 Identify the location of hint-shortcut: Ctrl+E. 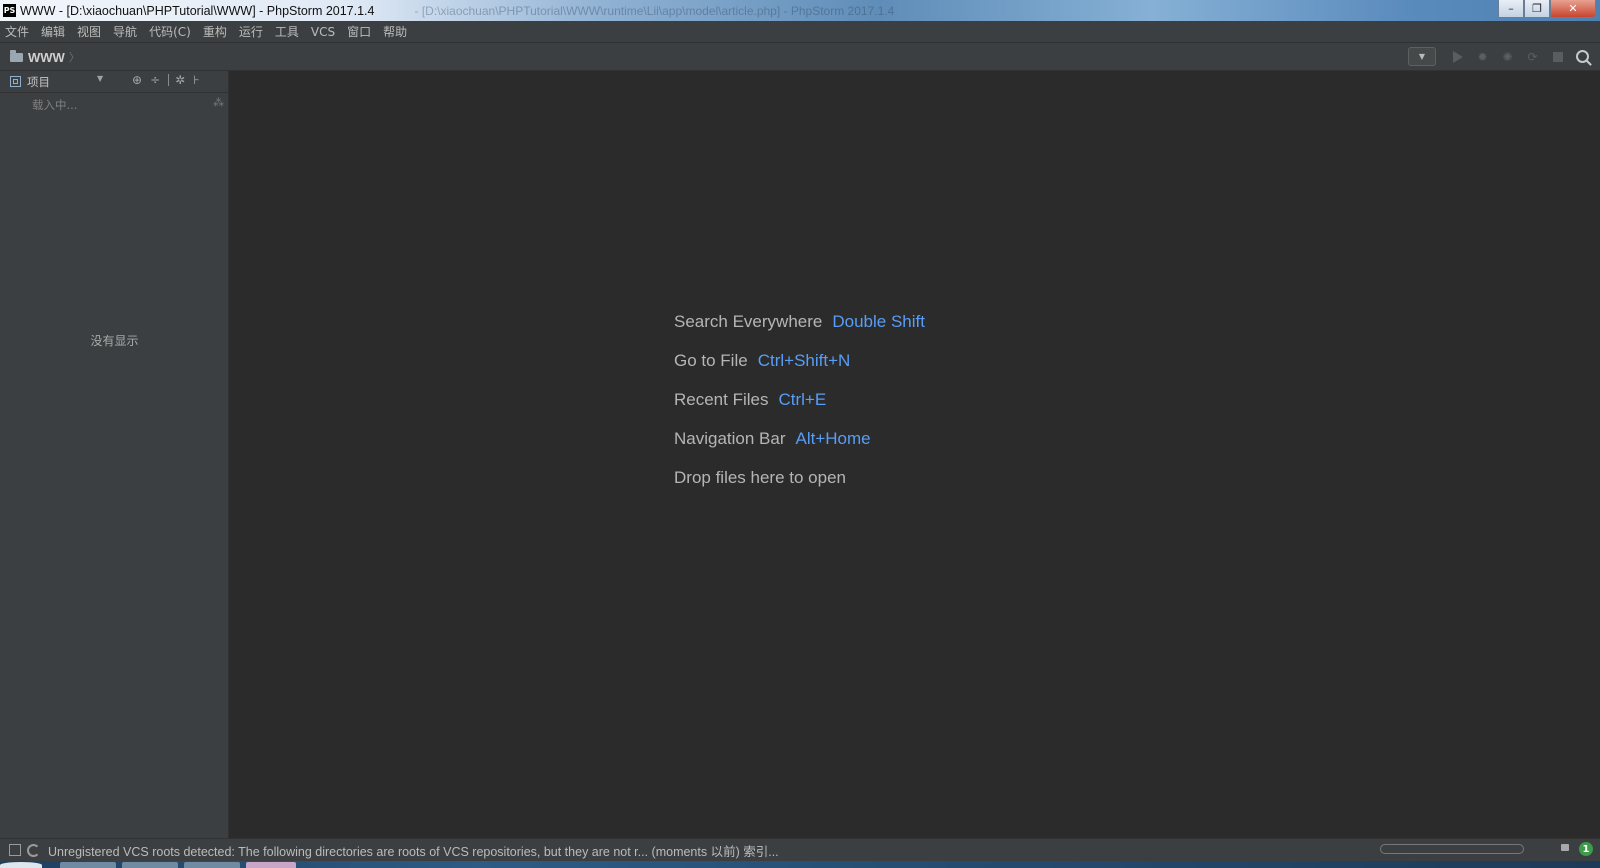
(802, 399).